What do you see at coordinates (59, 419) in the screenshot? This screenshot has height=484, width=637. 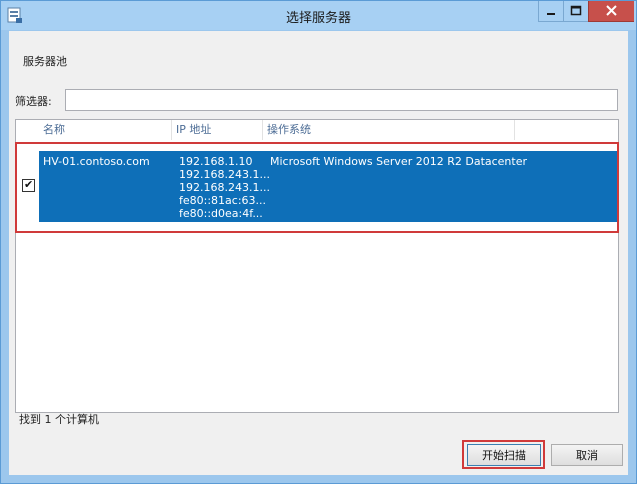 I see `status-text: 找到 1 个计算机` at bounding box center [59, 419].